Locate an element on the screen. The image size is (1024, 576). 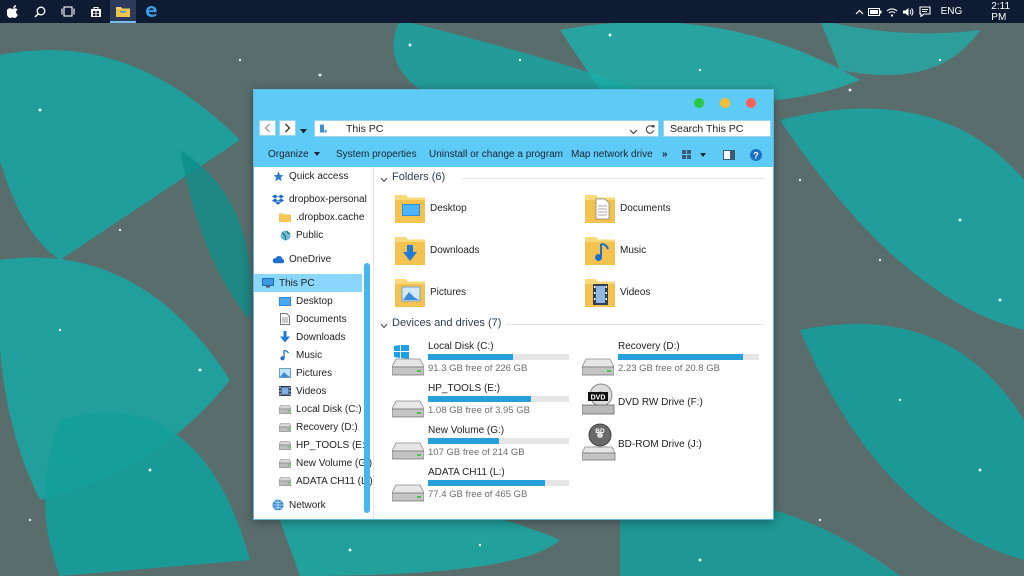
wifi-icon is located at coordinates (892, 12).